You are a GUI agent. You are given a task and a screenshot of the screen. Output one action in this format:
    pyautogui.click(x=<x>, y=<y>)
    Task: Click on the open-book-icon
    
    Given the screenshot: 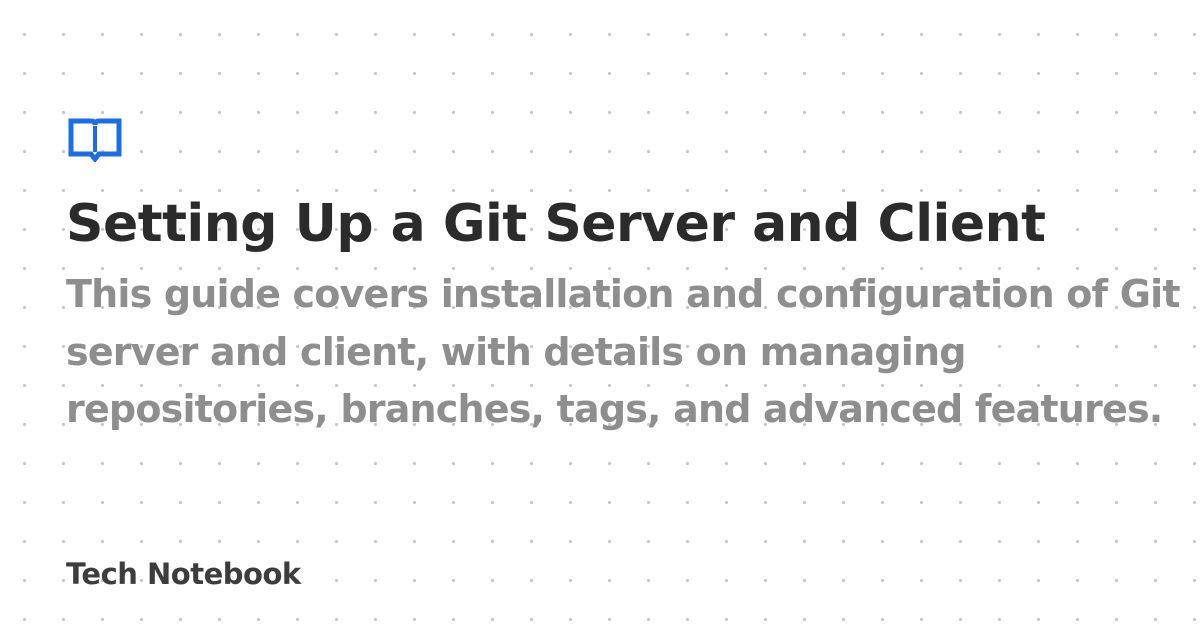 What is the action you would take?
    pyautogui.click(x=95, y=140)
    